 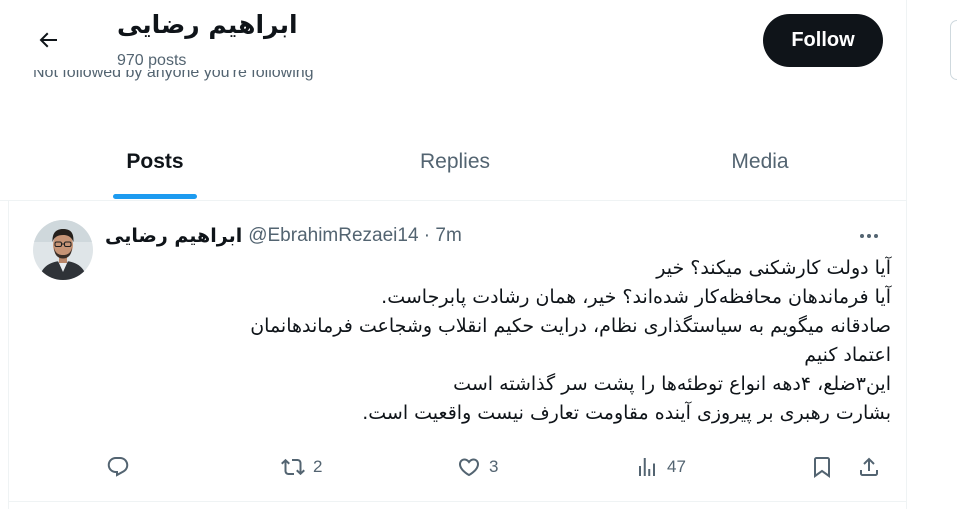 What do you see at coordinates (293, 467) in the screenshot?
I see `retweet-icon` at bounding box center [293, 467].